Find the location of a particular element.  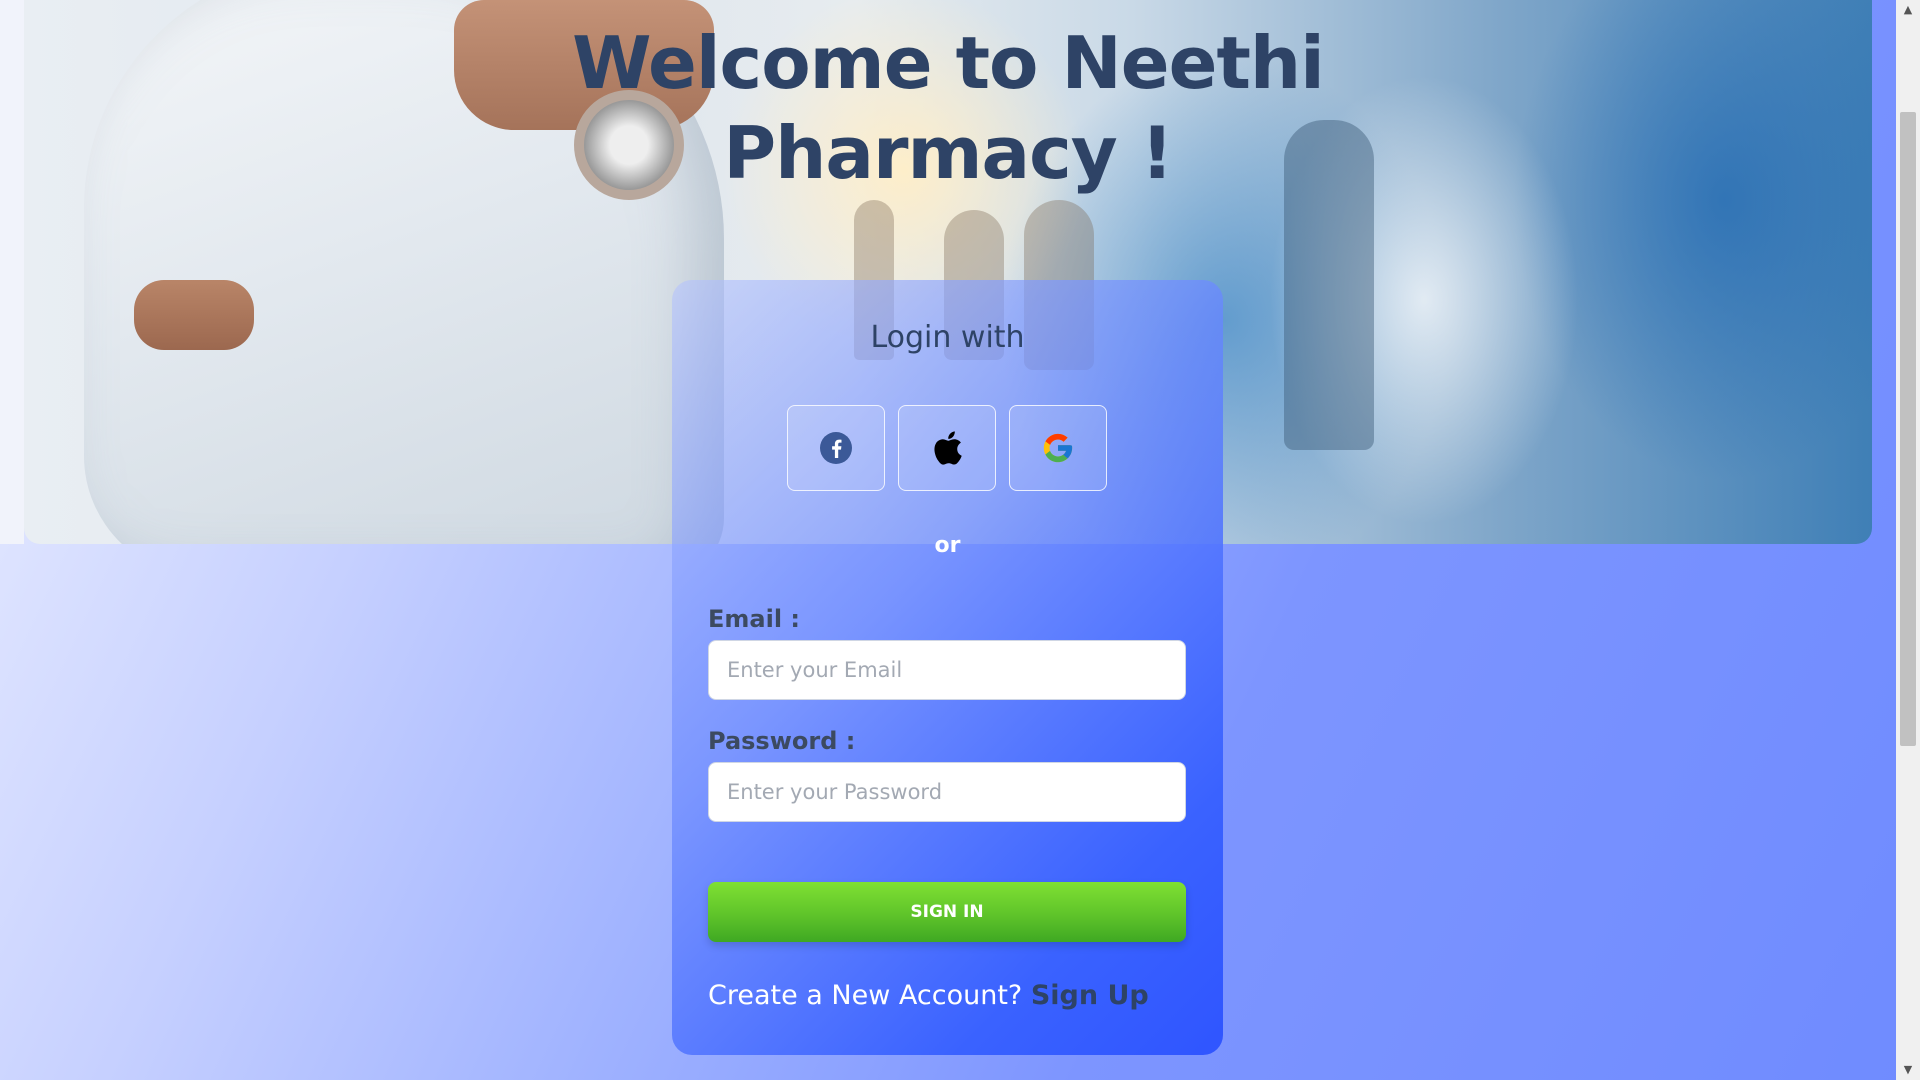

page-title-line-2: Pharmacy ! is located at coordinates (948, 153).